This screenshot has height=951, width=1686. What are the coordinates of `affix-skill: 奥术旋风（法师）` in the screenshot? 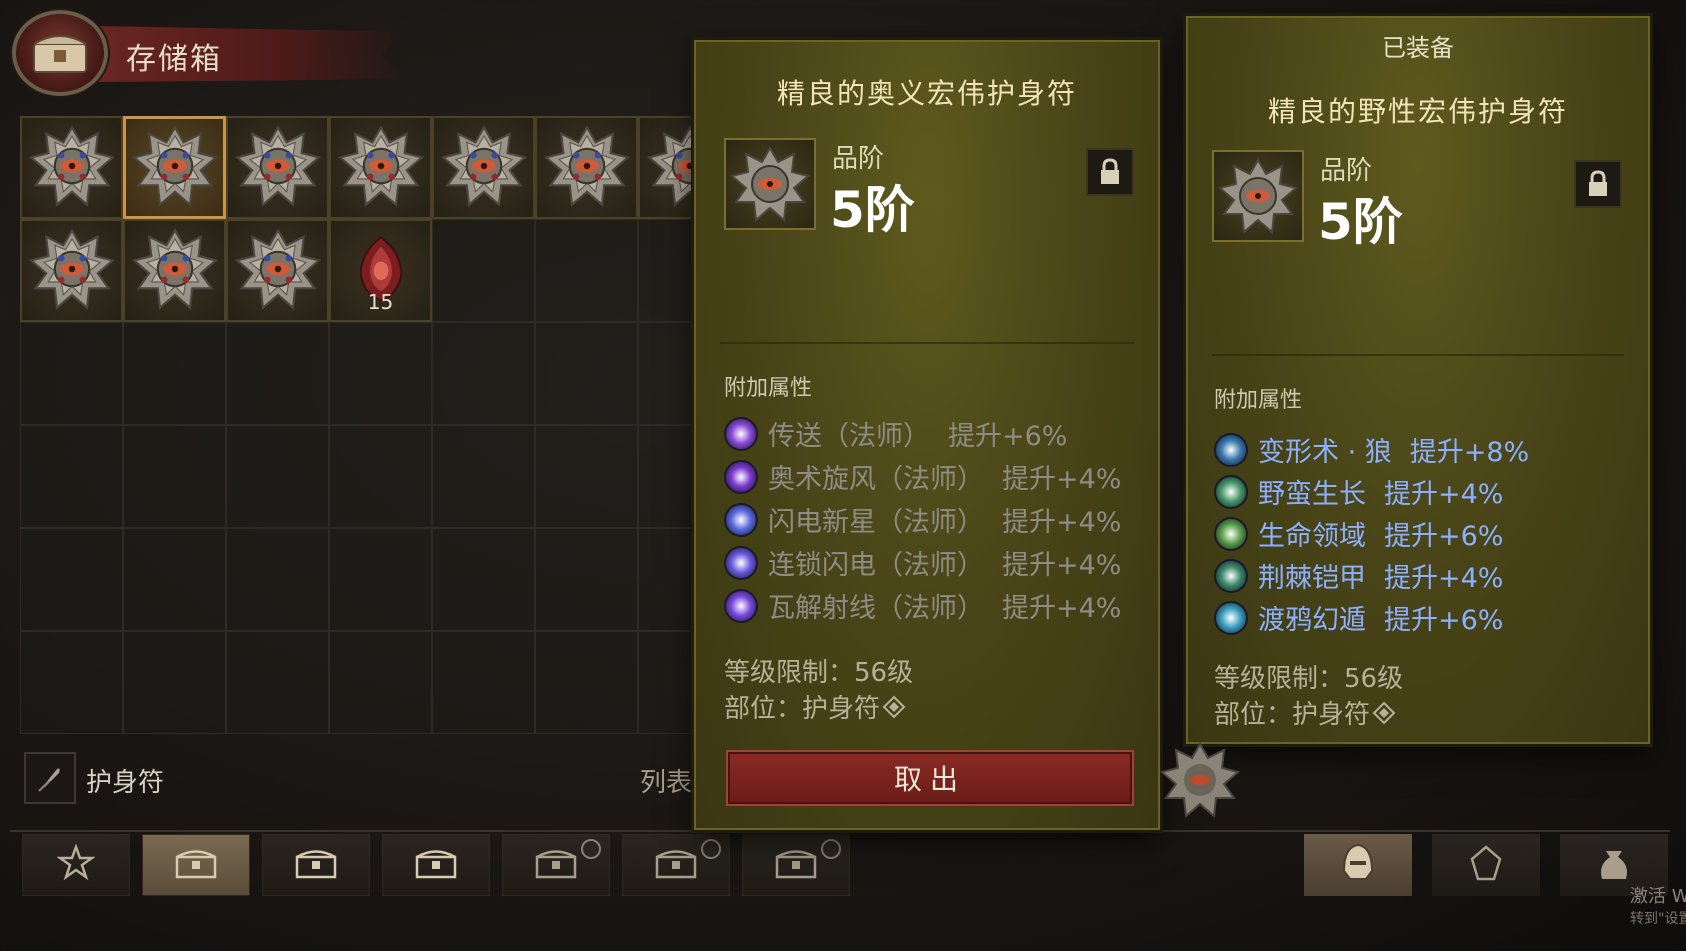 It's located at (876, 479).